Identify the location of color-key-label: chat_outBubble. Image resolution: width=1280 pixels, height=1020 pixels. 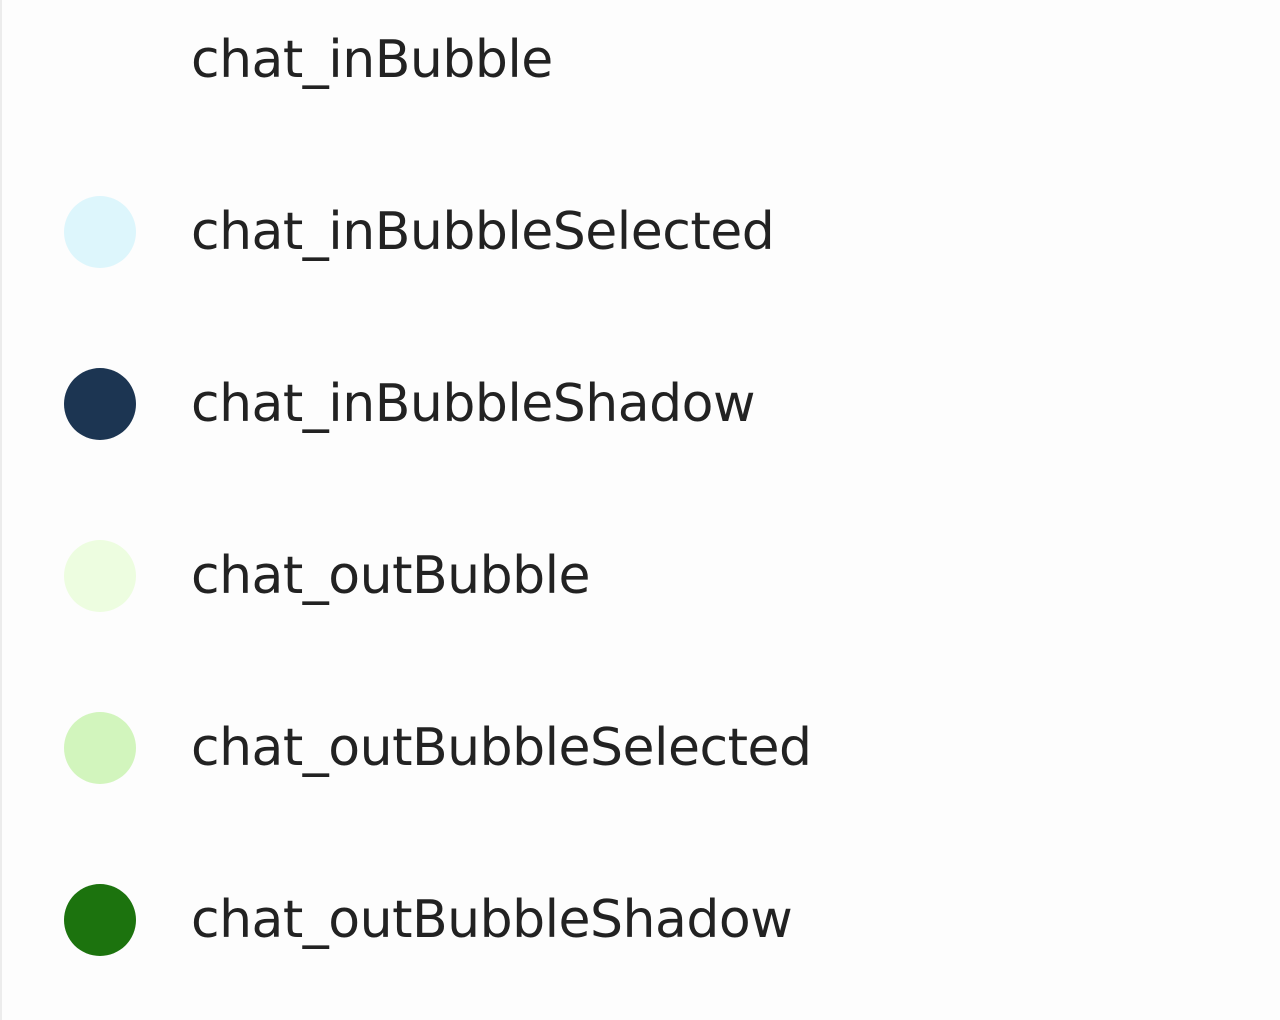
(391, 576).